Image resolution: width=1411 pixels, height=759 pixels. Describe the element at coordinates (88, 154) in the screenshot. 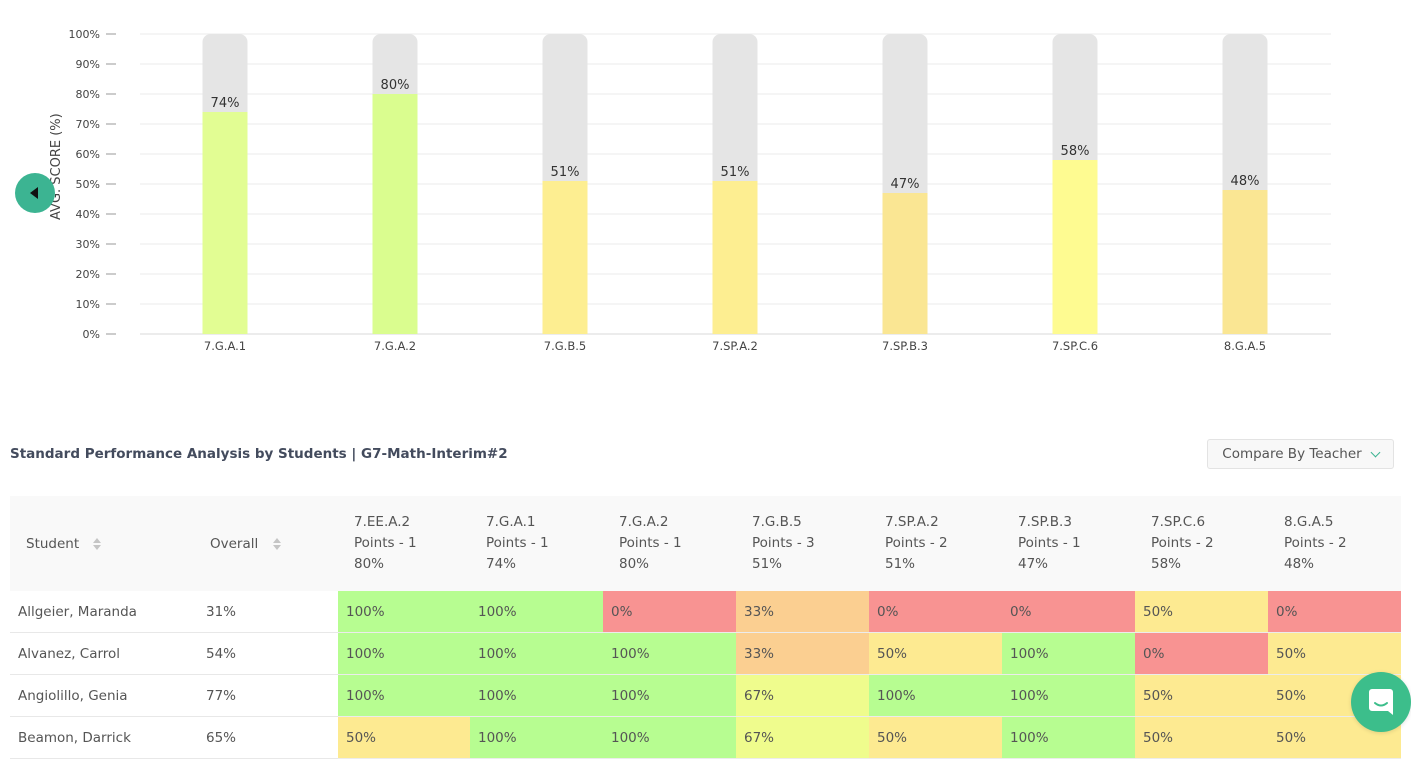

I see `y-tick-label: 60%` at that location.